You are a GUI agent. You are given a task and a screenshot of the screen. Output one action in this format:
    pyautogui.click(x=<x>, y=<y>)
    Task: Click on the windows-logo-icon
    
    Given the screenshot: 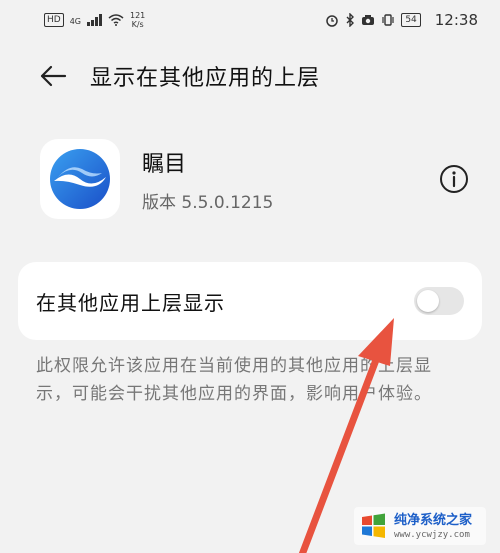 What is the action you would take?
    pyautogui.click(x=373, y=525)
    